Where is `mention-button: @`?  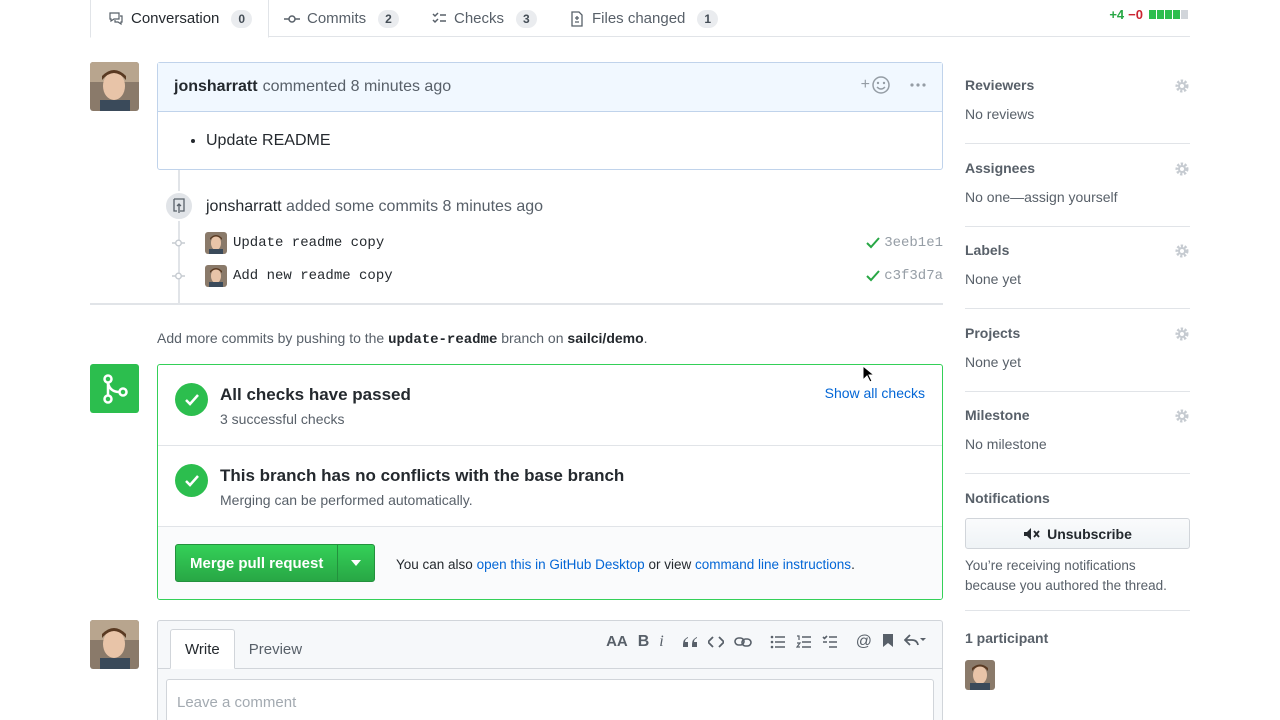 mention-button: @ is located at coordinates (864, 642).